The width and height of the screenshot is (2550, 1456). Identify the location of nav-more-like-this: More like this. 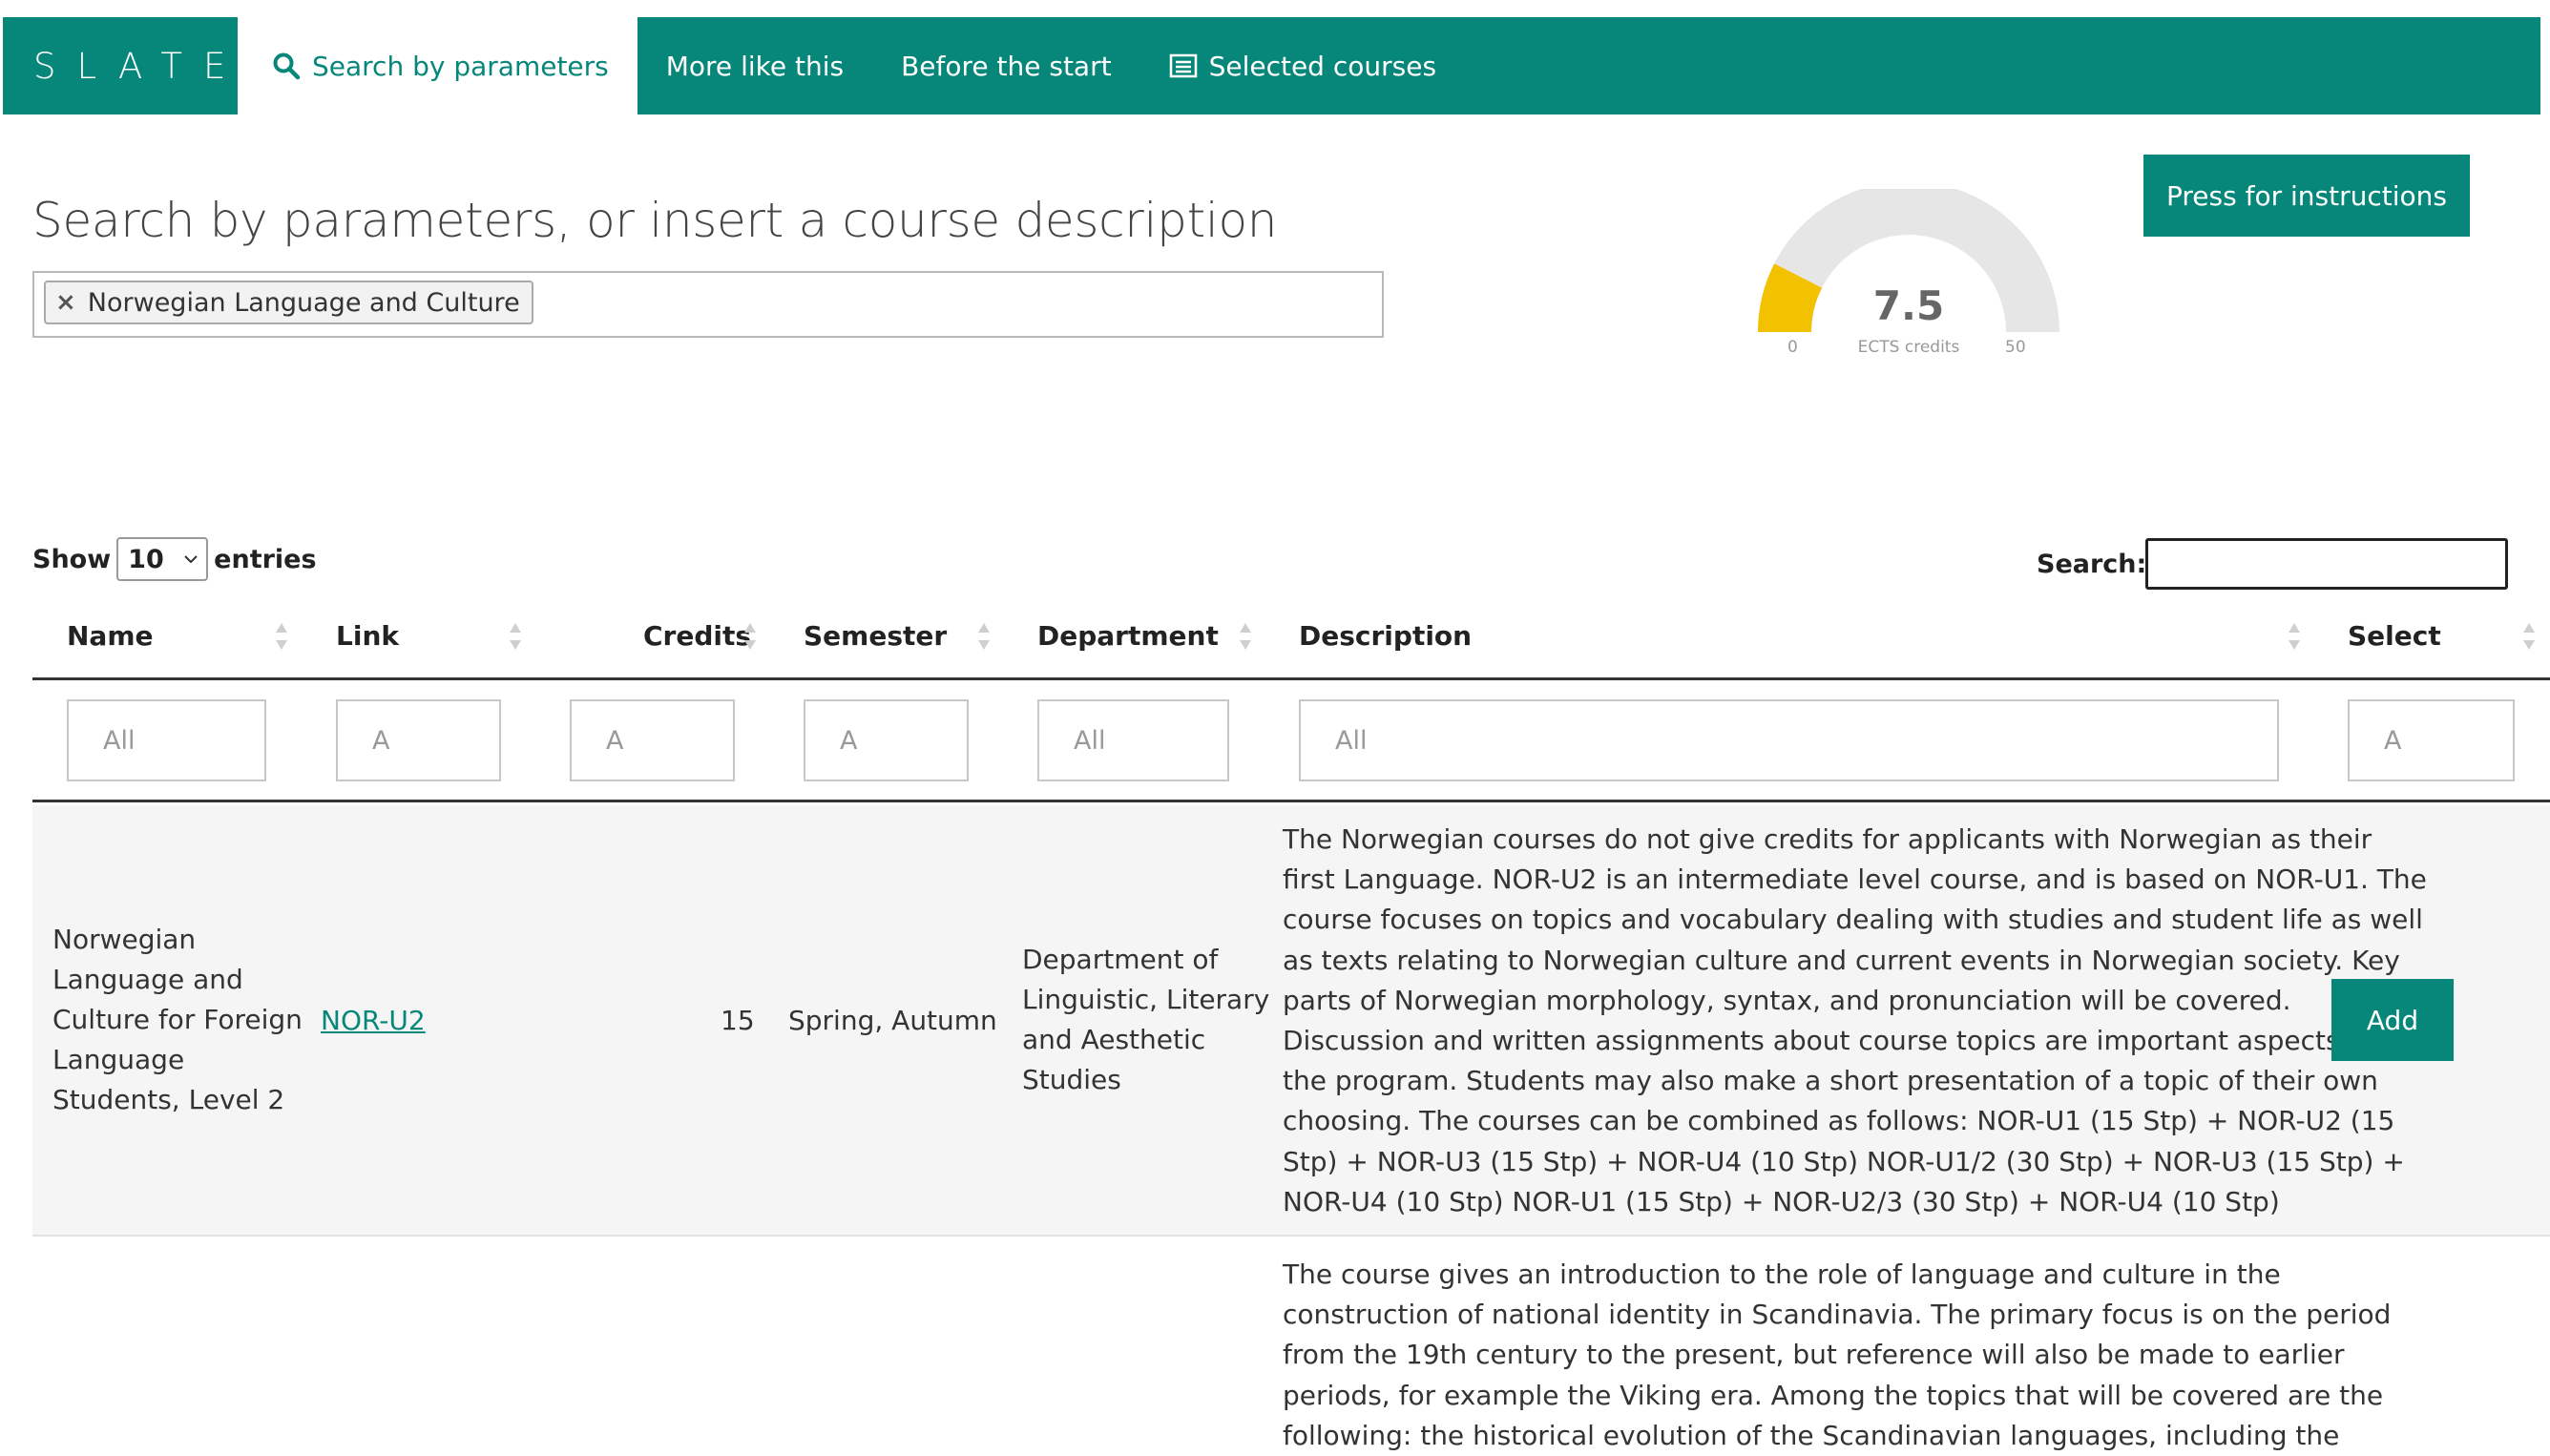
(755, 66).